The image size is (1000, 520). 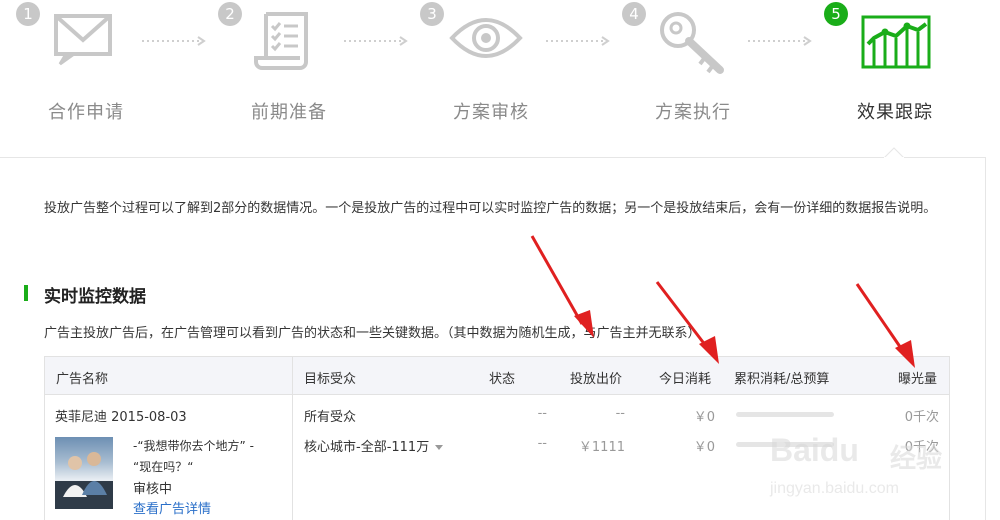 What do you see at coordinates (95, 297) in the screenshot?
I see `section-title: 实时监控数据` at bounding box center [95, 297].